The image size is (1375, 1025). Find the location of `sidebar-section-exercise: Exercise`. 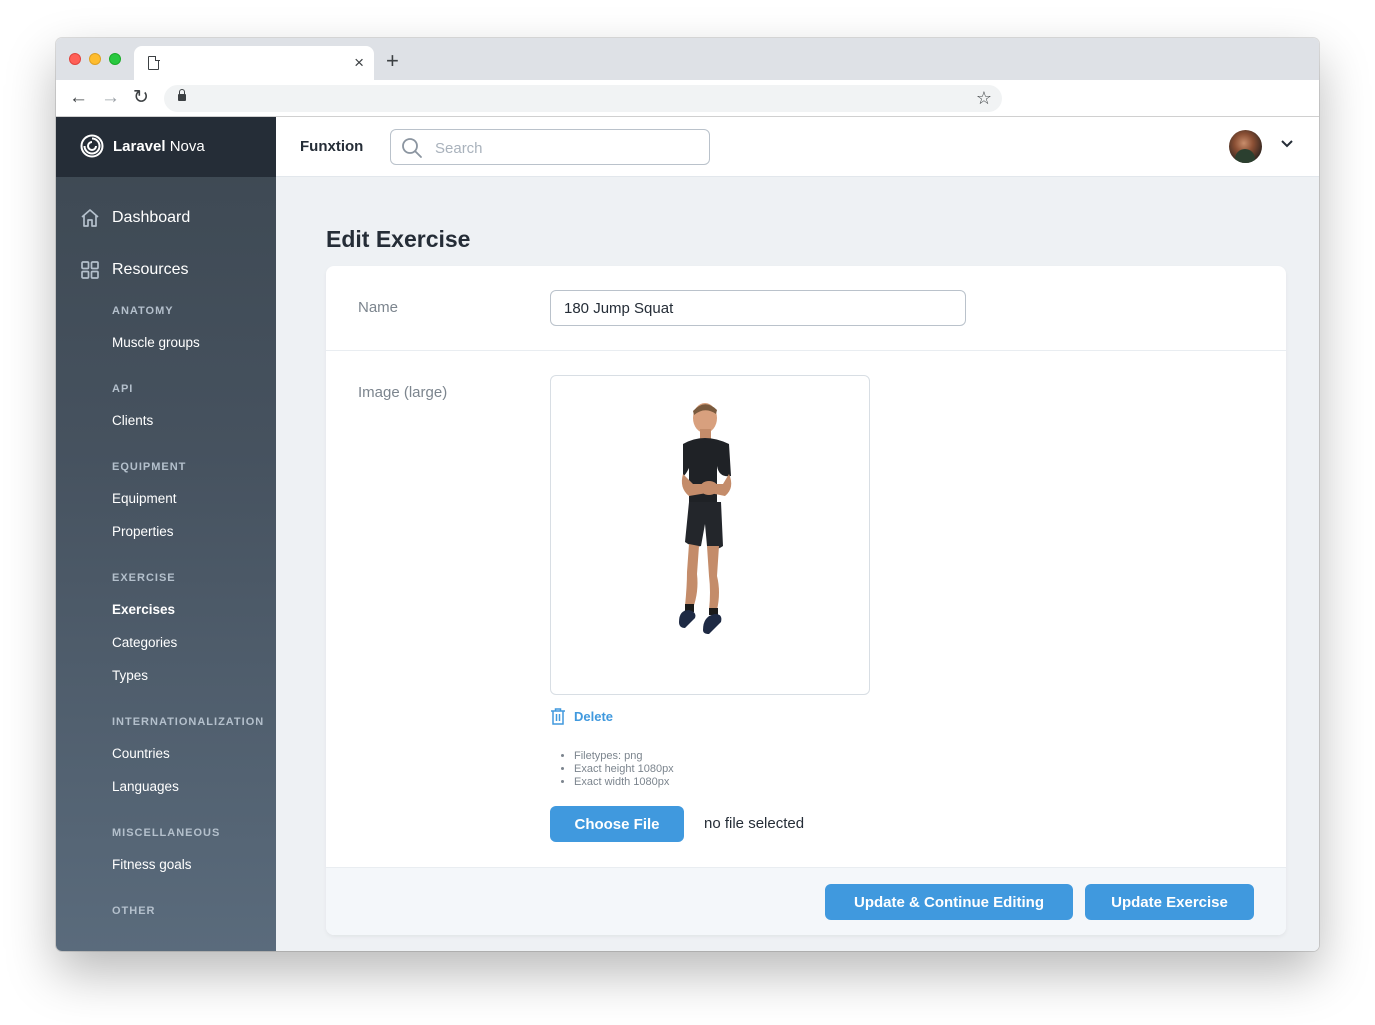

sidebar-section-exercise: Exercise is located at coordinates (144, 578).